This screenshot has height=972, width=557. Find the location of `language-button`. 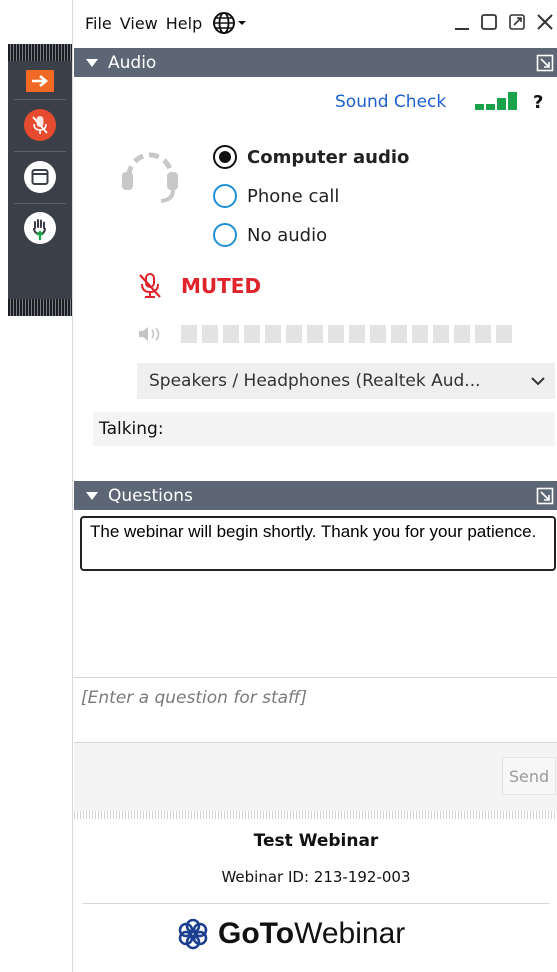

language-button is located at coordinates (230, 23).